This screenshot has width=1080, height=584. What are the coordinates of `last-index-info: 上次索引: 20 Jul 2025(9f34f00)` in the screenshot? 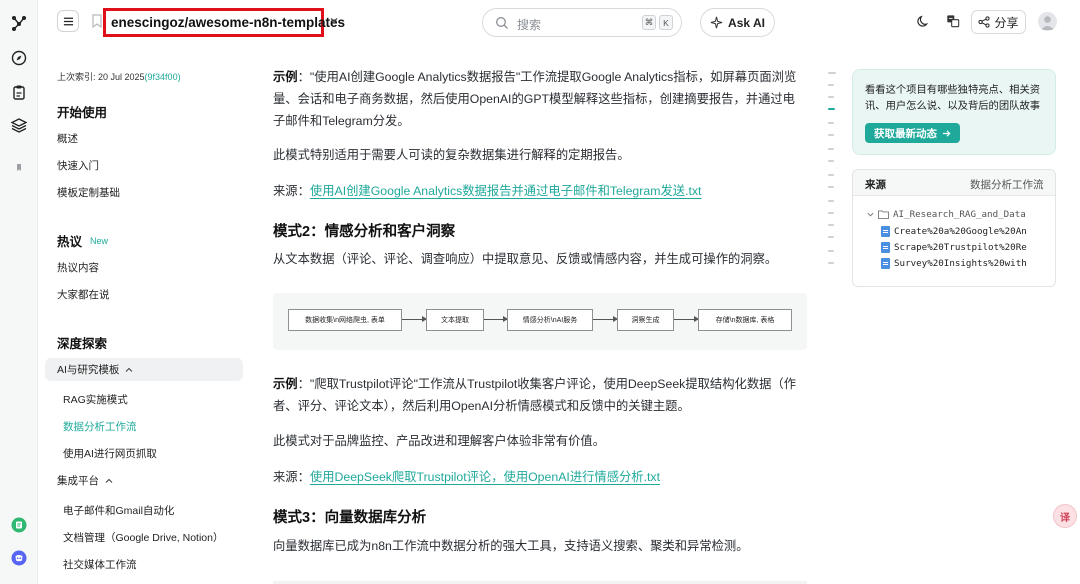 It's located at (119, 76).